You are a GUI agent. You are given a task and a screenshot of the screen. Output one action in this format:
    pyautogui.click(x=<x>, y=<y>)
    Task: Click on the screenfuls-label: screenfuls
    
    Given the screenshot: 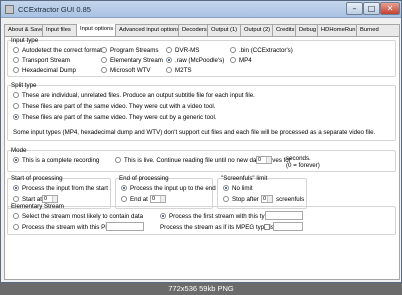 What is the action you would take?
    pyautogui.click(x=290, y=199)
    